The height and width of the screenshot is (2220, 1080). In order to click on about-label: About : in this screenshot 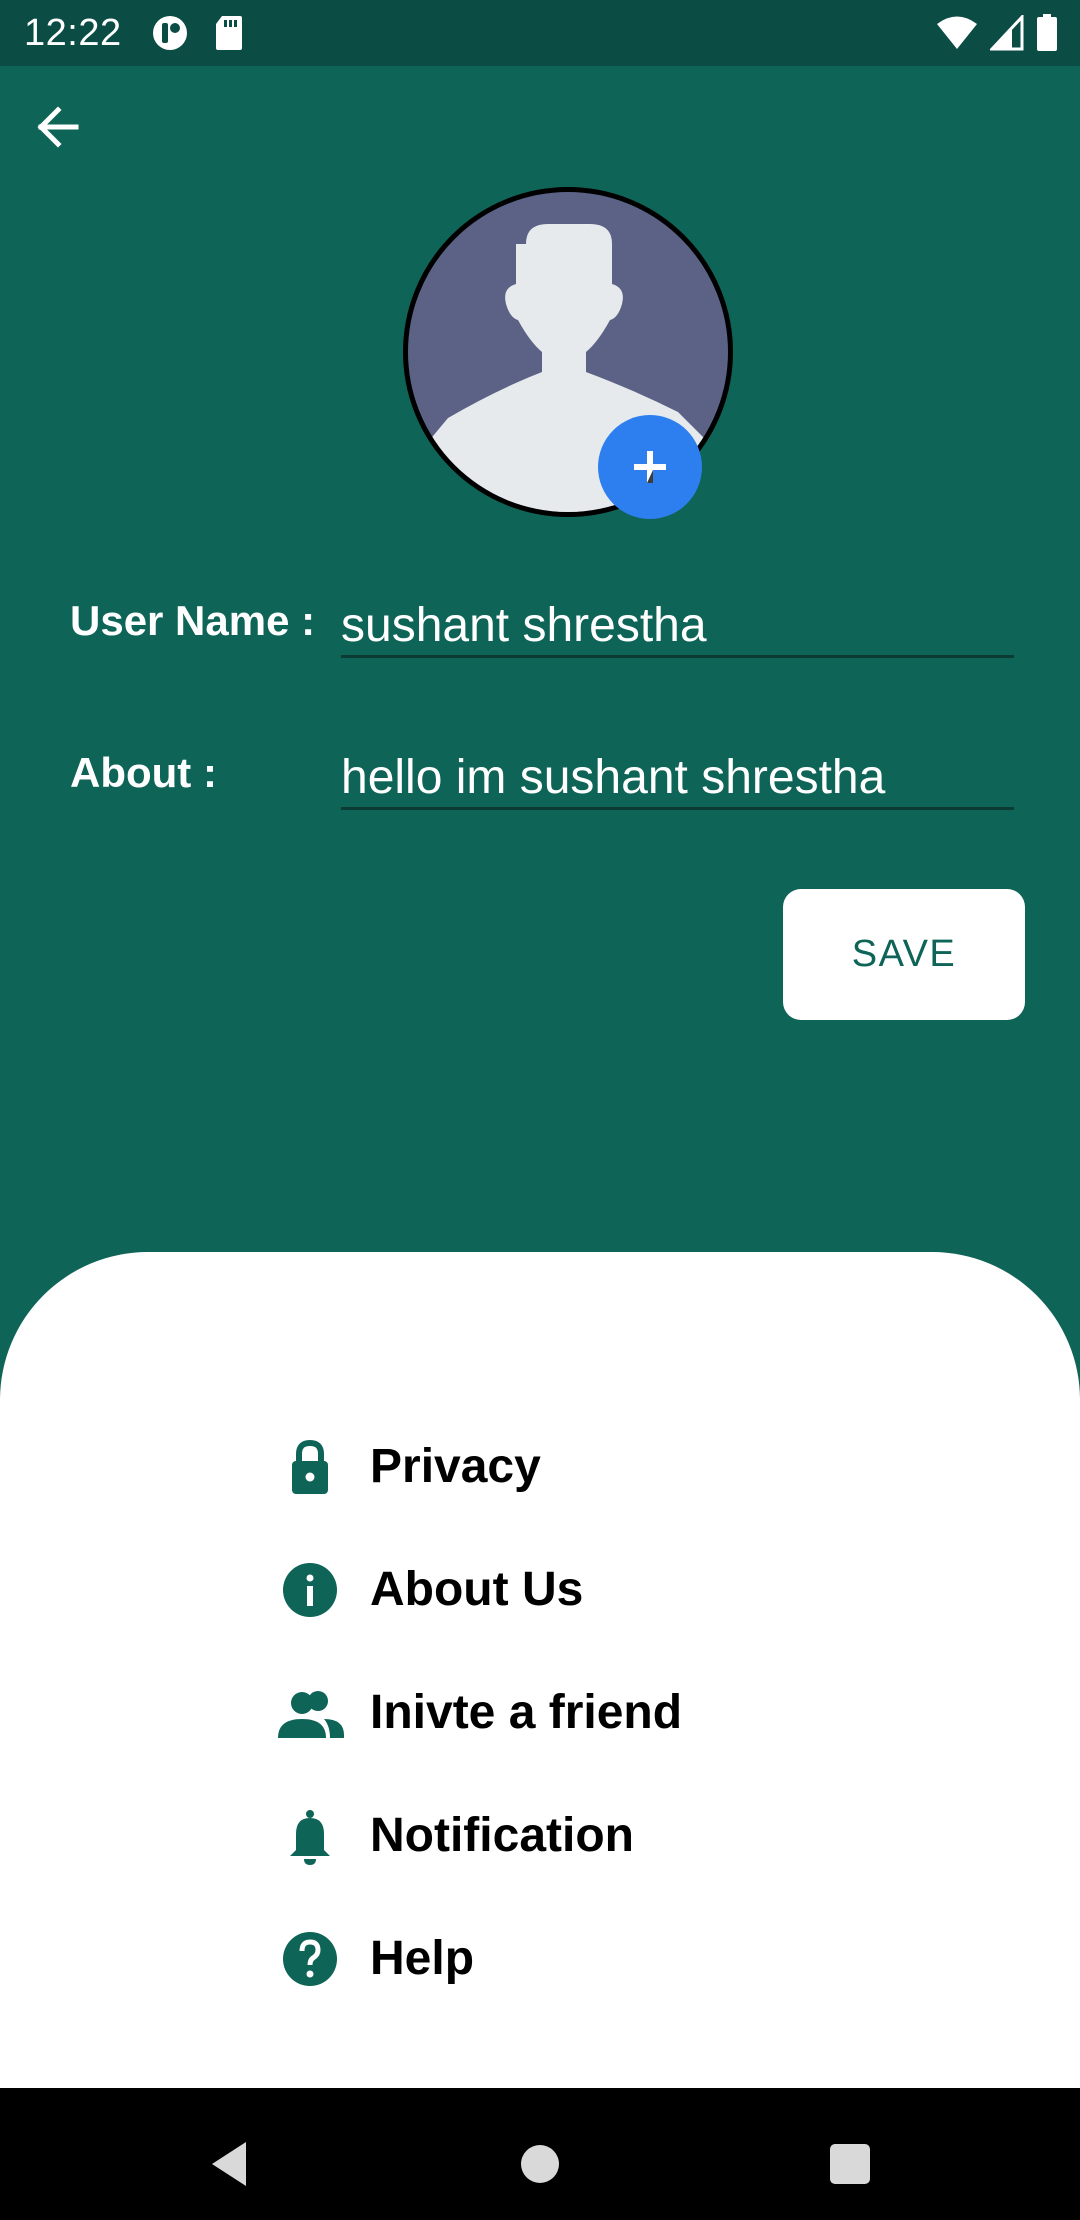, I will do `click(143, 772)`.